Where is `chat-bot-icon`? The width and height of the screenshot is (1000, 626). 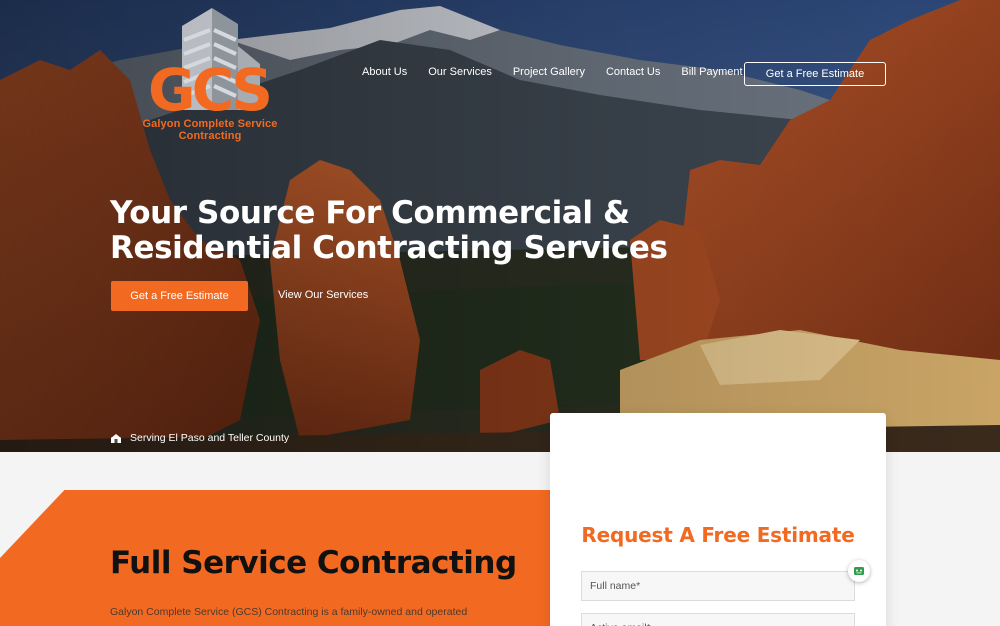 chat-bot-icon is located at coordinates (859, 571).